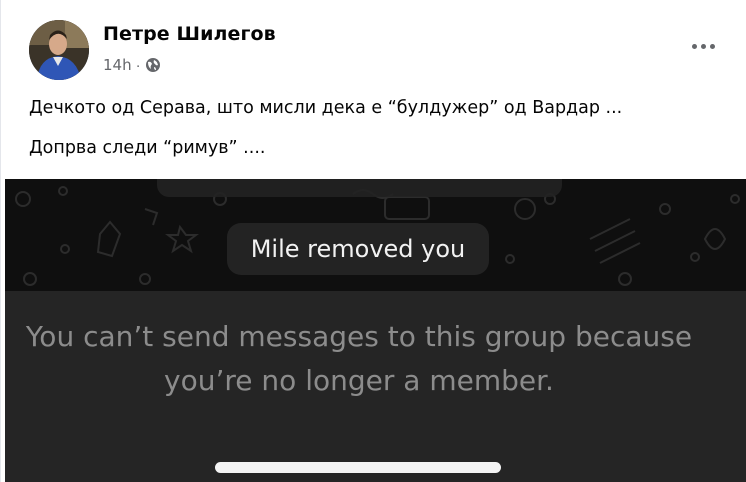 This screenshot has width=746, height=482. I want to click on more-options-button, so click(703, 46).